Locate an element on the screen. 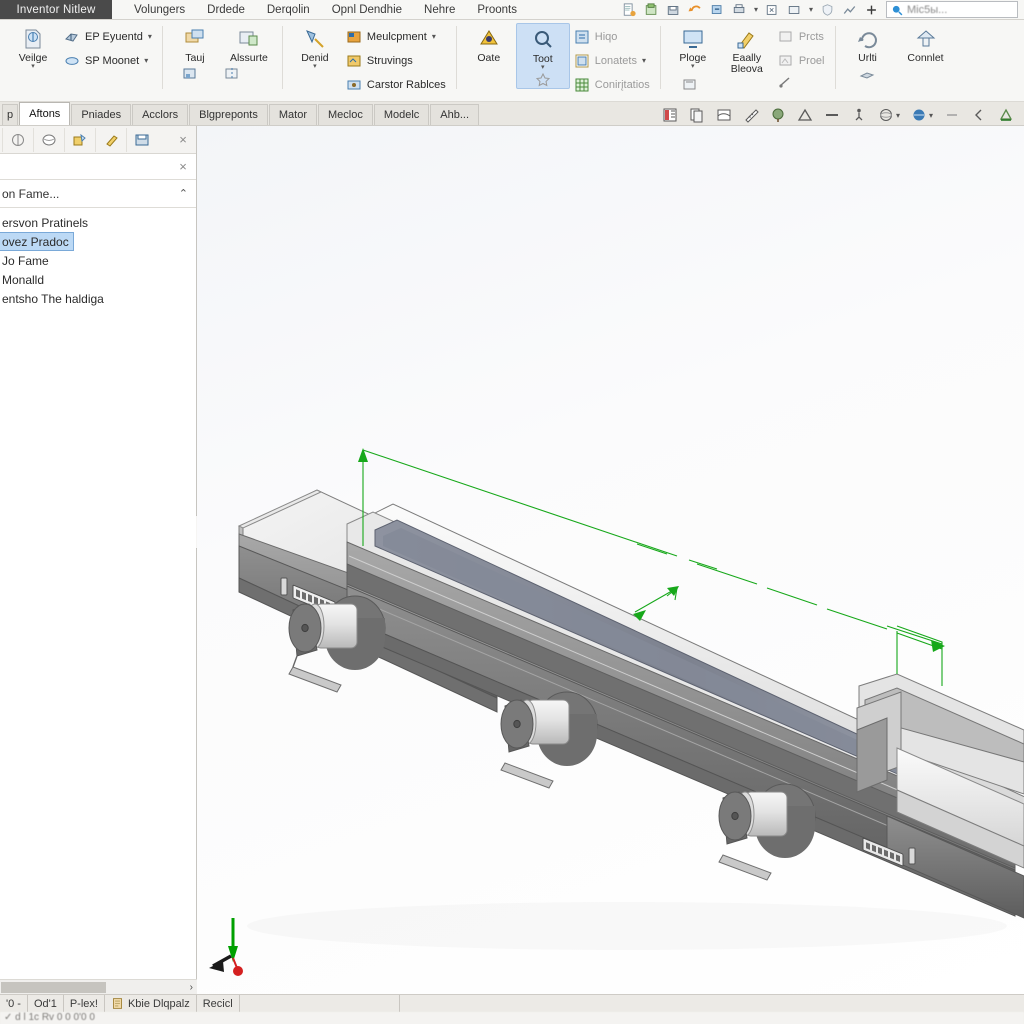 The width and height of the screenshot is (1024, 1024). tree-node-4: entsho The haldiga is located at coordinates (98, 298).